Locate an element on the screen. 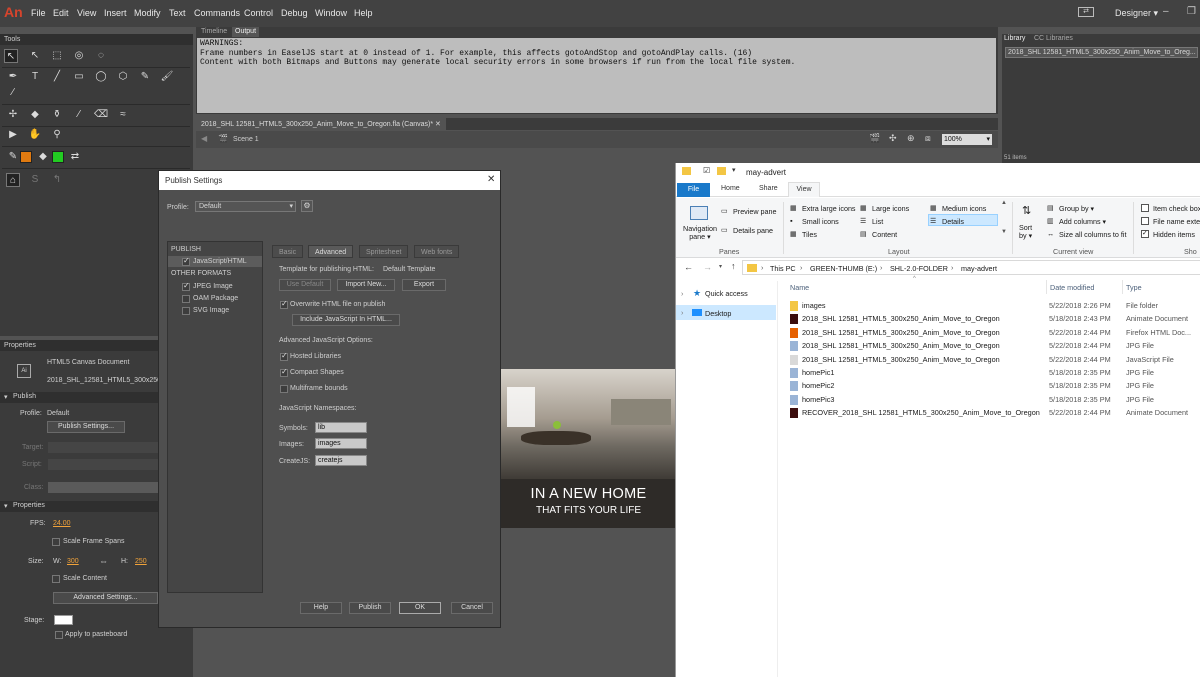  pen-tool-icon: ✒ is located at coordinates (13, 77).